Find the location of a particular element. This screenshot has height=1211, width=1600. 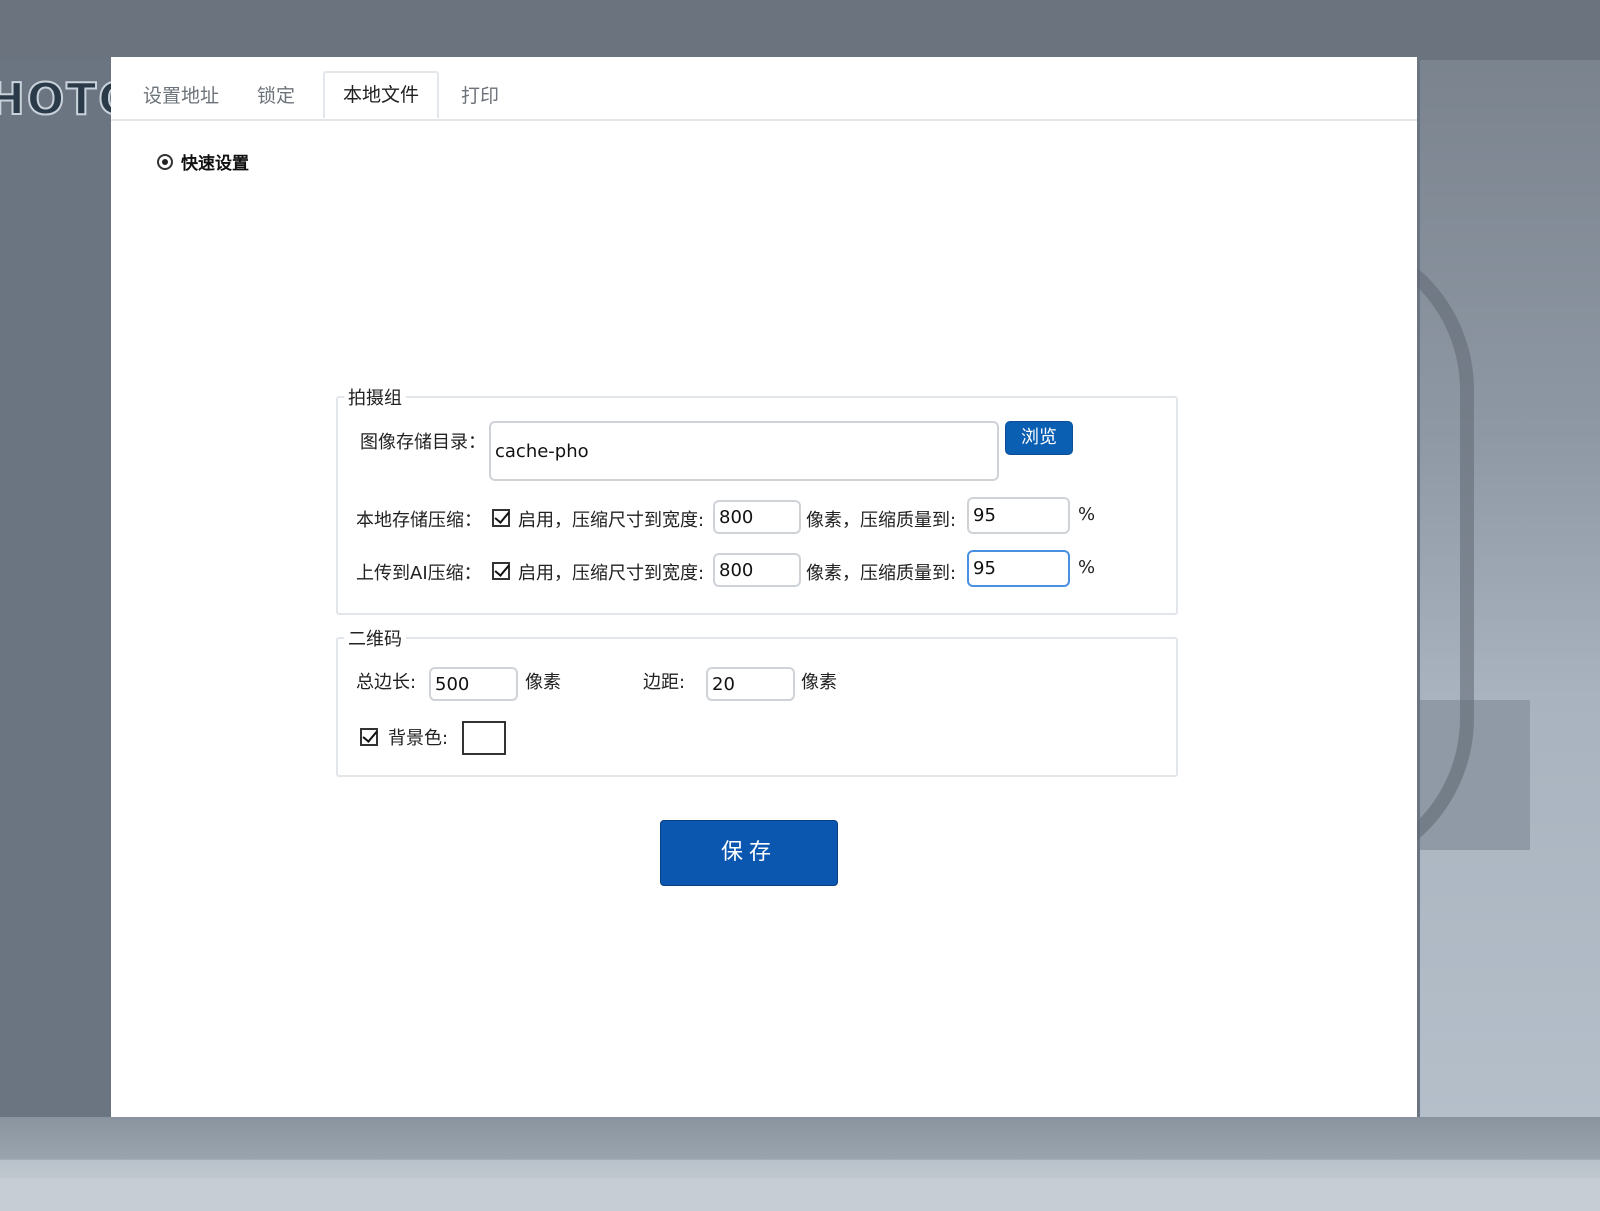

tab-lock: 锁定 is located at coordinates (276, 96).